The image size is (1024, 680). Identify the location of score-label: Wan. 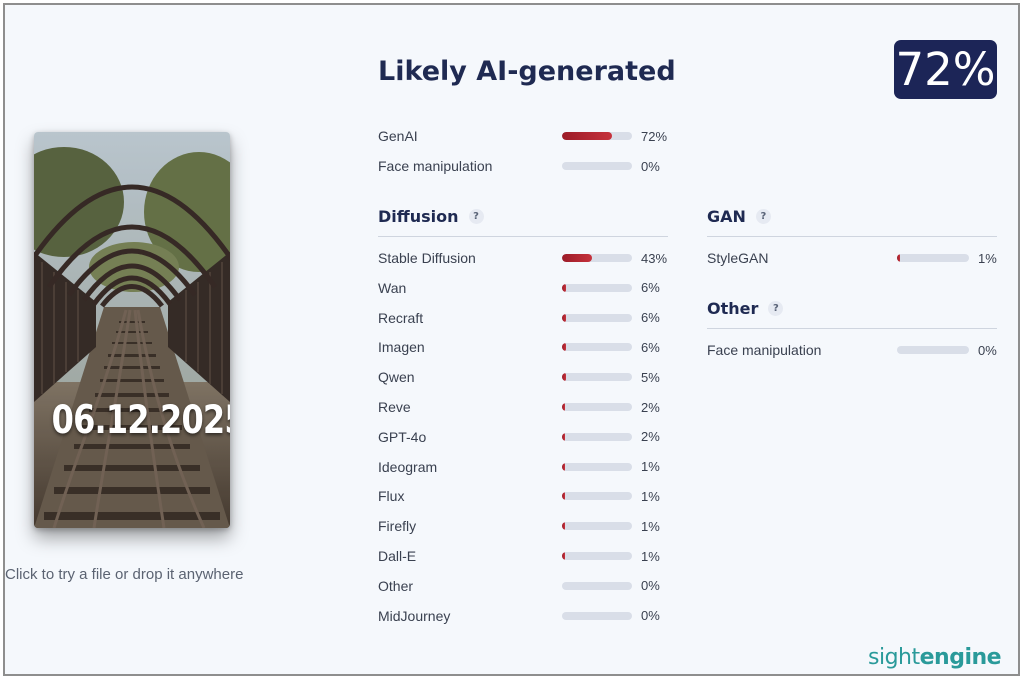
(392, 287).